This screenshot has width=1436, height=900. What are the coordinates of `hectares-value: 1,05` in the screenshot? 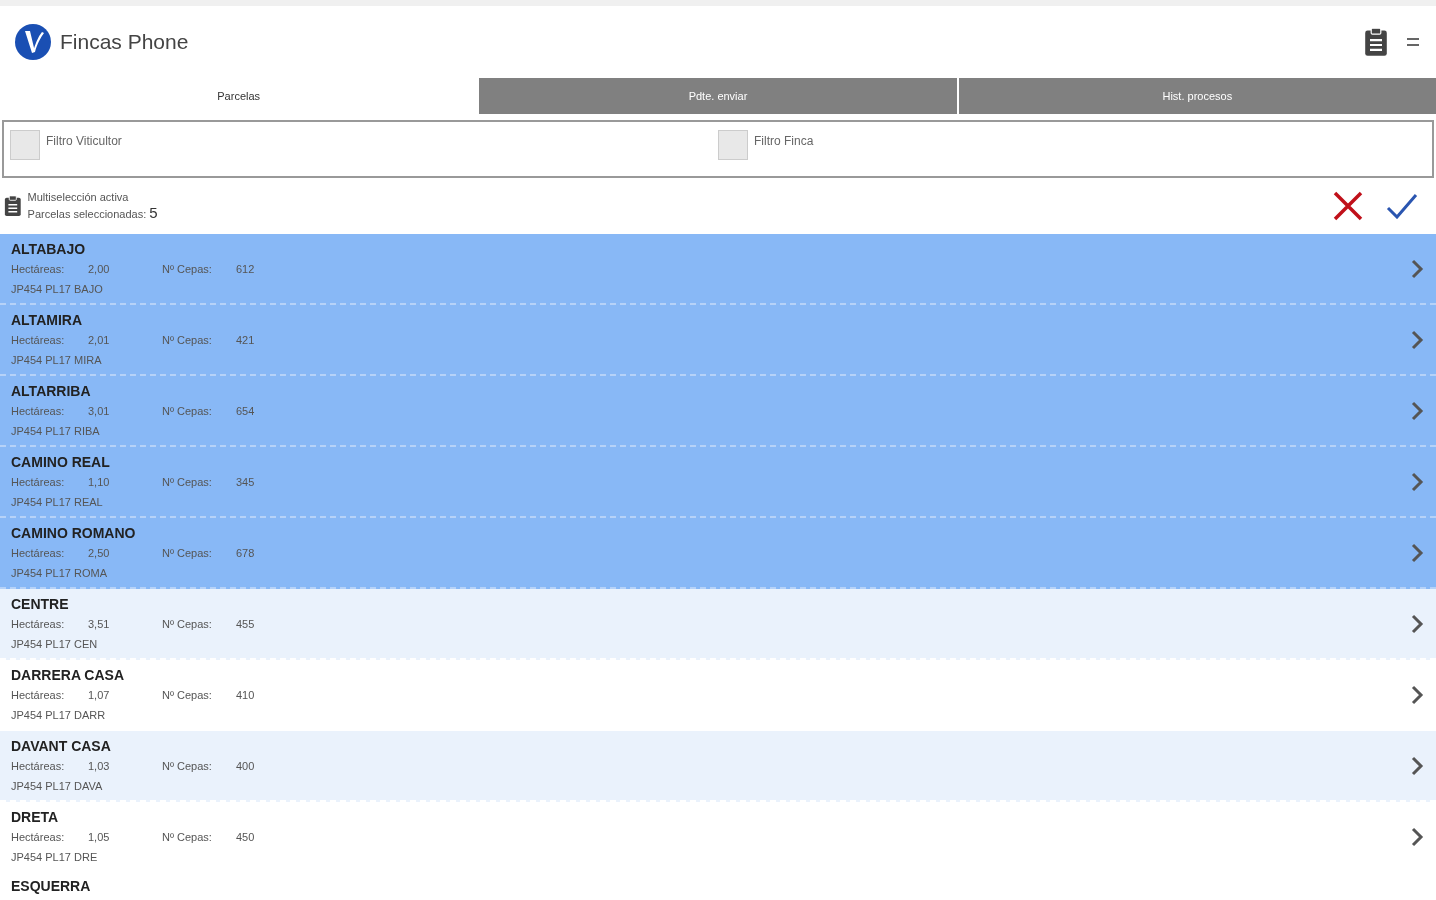 It's located at (99, 836).